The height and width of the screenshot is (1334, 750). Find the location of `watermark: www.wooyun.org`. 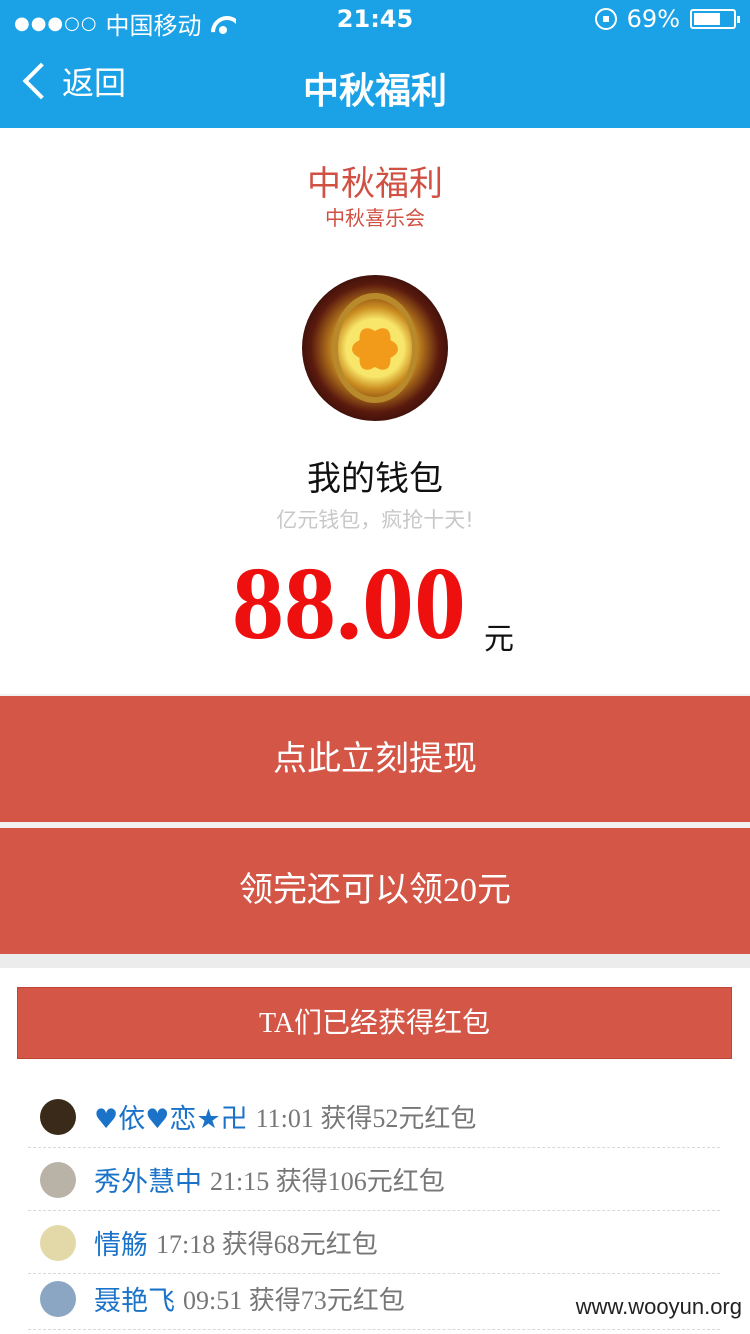

watermark: www.wooyun.org is located at coordinates (658, 1306).